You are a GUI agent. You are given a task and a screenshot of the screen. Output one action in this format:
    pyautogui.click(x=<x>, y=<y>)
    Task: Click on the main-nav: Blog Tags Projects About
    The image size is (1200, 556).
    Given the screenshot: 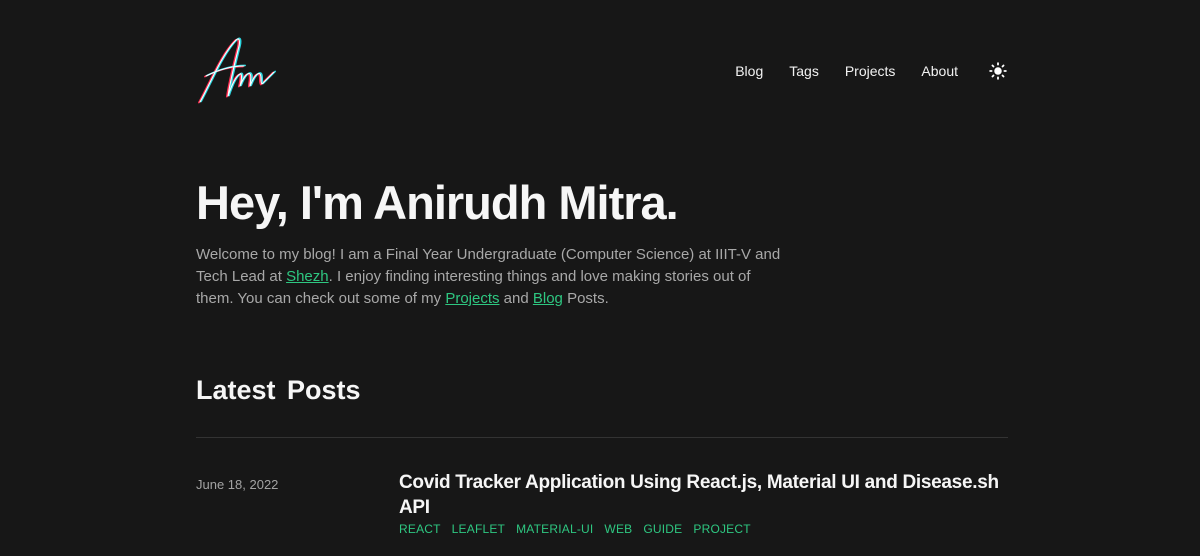 What is the action you would take?
    pyautogui.click(x=871, y=71)
    